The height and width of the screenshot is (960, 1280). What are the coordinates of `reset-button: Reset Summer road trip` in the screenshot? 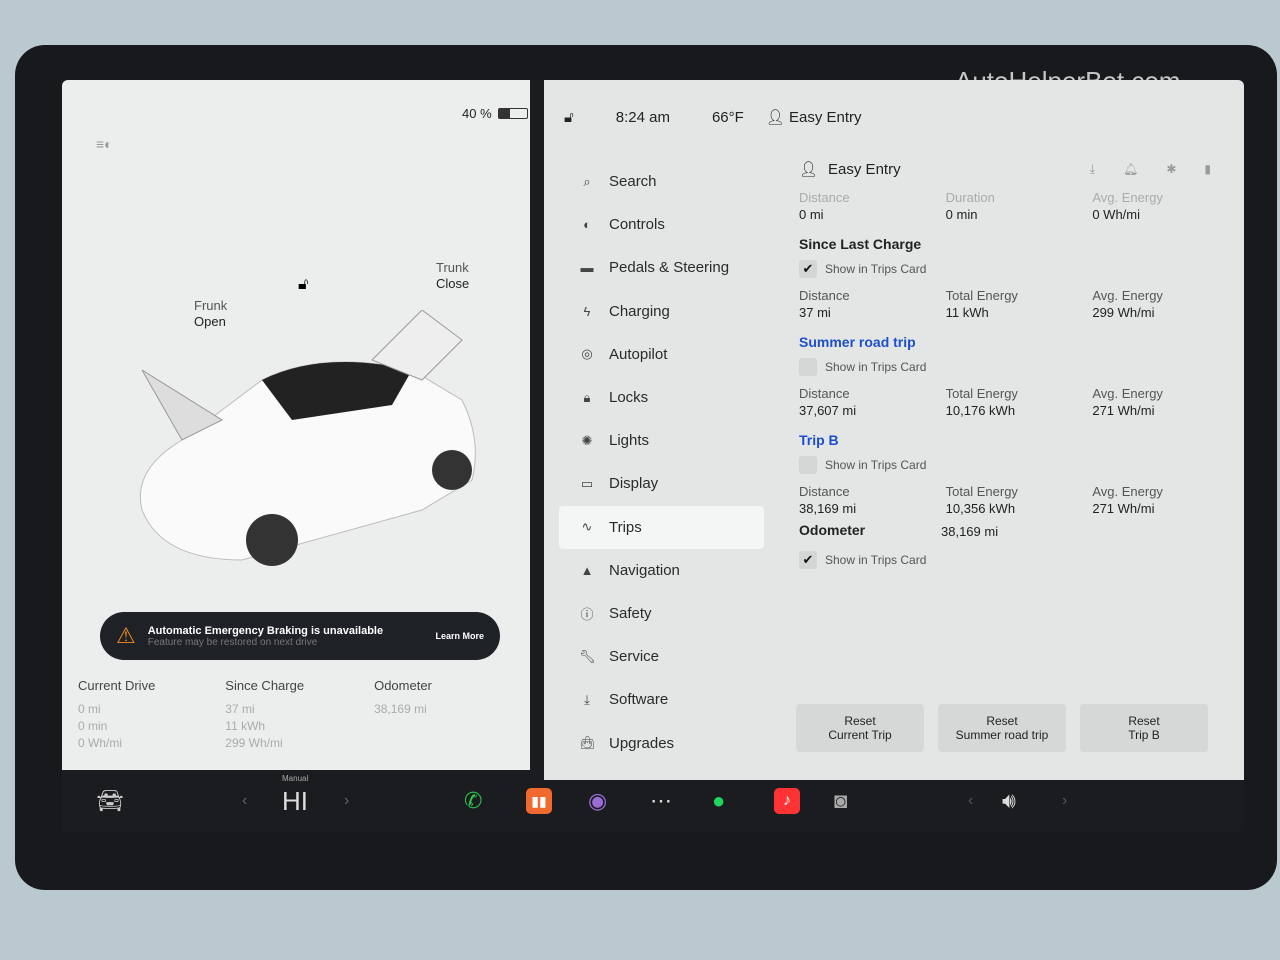 It's located at (1002, 728).